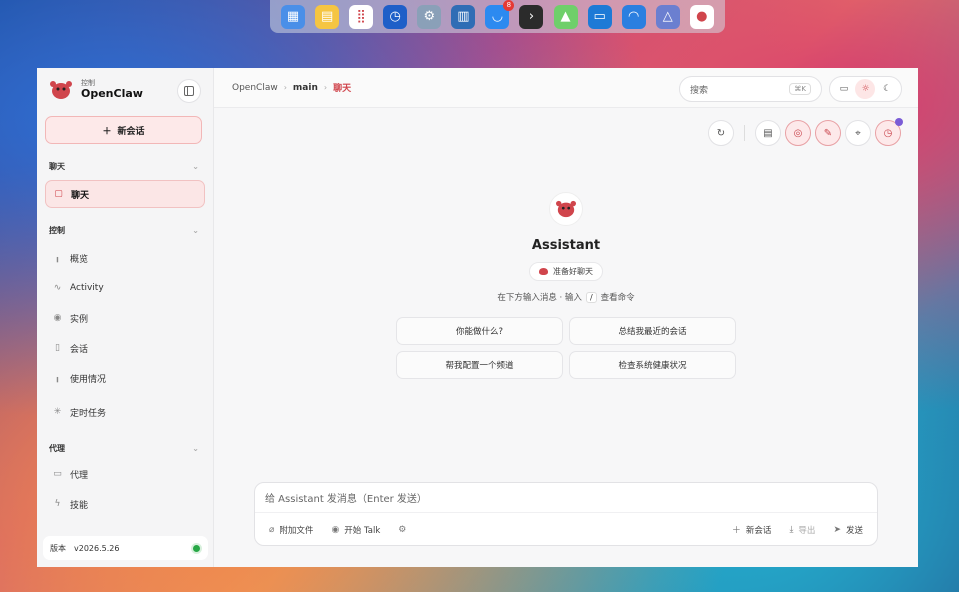 Image resolution: width=959 pixels, height=592 pixels. Describe the element at coordinates (125, 288) in the screenshot. I see `sidebar-item: ∿ Activity` at that location.